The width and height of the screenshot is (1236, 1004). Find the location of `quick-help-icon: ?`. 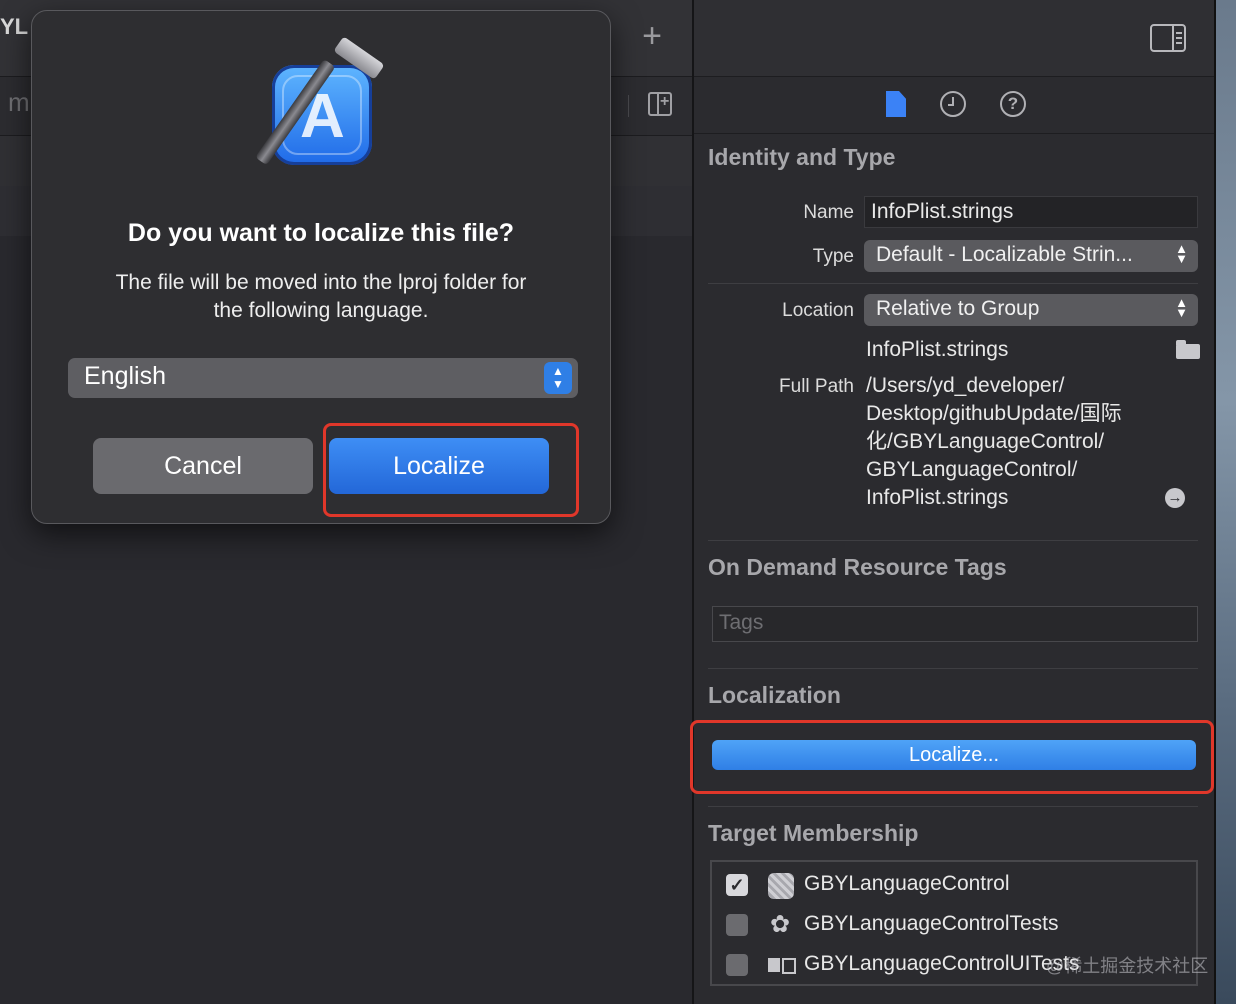

quick-help-icon: ? is located at coordinates (1013, 104).